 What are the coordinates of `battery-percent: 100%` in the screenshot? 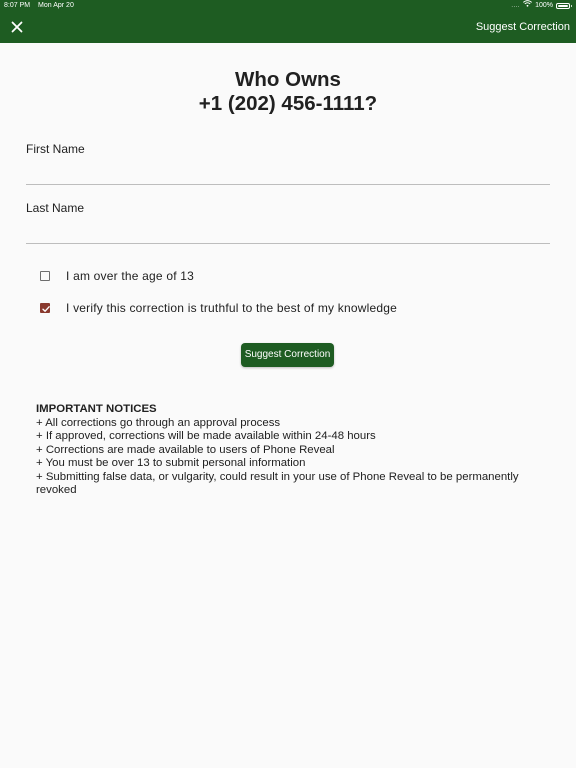 It's located at (544, 5).